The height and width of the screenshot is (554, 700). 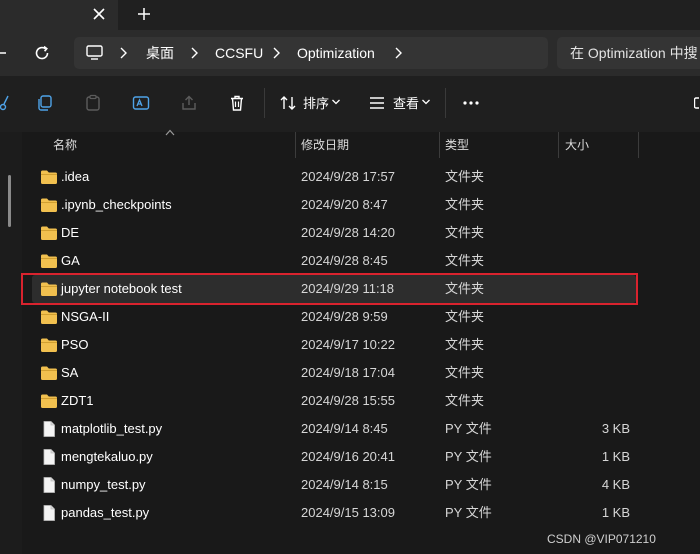 I want to click on file-name: .ipynb_checkpoints, so click(x=116, y=204).